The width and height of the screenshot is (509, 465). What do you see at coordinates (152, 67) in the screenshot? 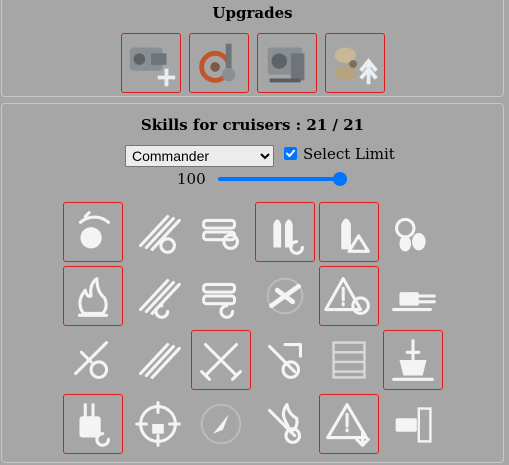
I see `main-armaments-modification-icon` at bounding box center [152, 67].